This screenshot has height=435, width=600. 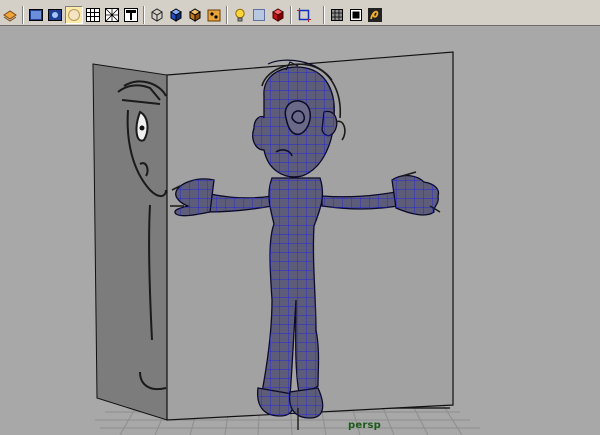 What do you see at coordinates (364, 425) in the screenshot?
I see `camera-label: persp` at bounding box center [364, 425].